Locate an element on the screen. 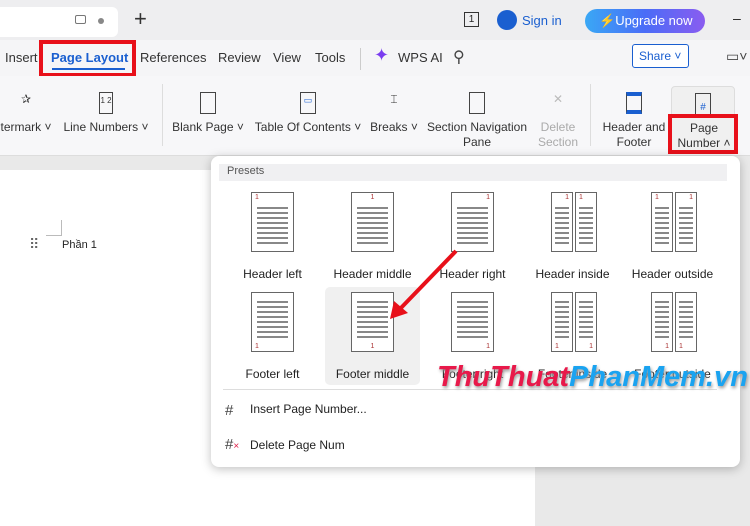  blank-page-button: Blank Page ˅ is located at coordinates (208, 113).